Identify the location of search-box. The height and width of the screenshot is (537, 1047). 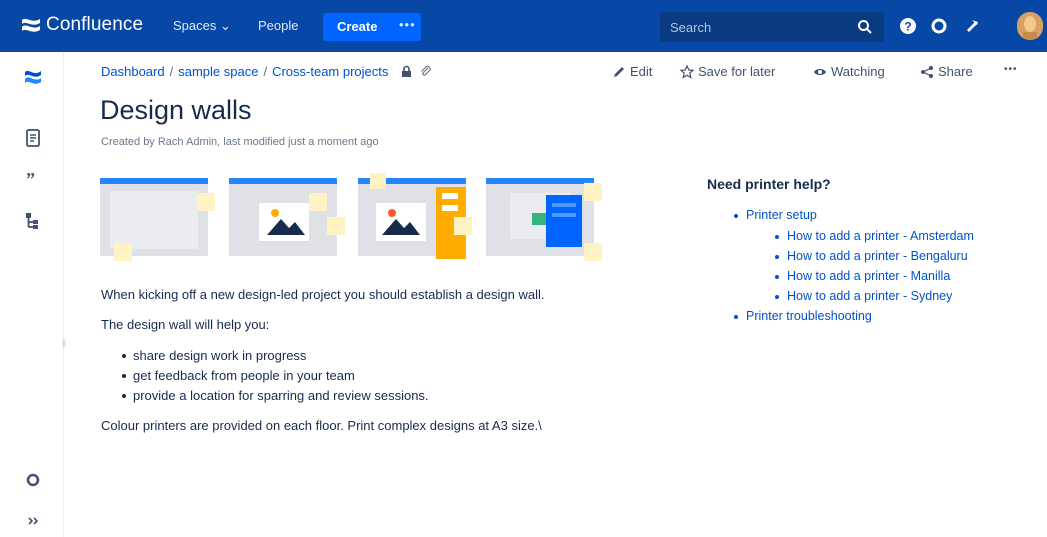
(772, 27).